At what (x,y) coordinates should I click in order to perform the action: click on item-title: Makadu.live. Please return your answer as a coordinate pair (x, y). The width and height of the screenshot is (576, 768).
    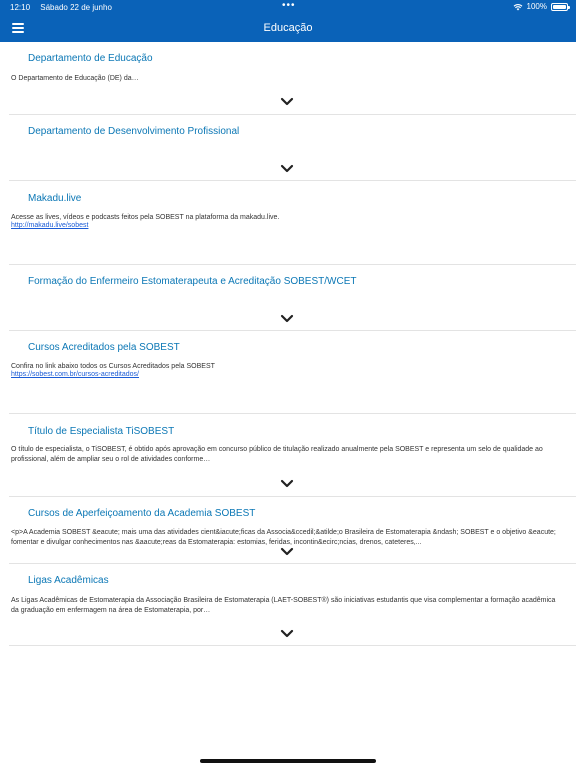
    Looking at the image, I should click on (54, 198).